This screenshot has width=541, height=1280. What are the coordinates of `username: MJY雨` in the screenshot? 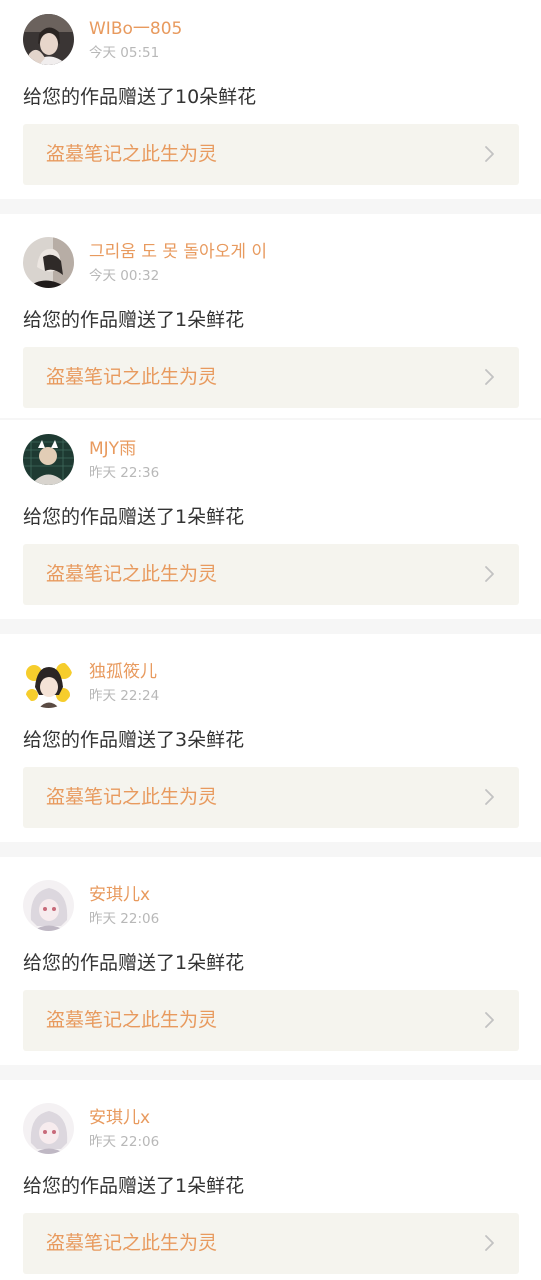 It's located at (112, 449).